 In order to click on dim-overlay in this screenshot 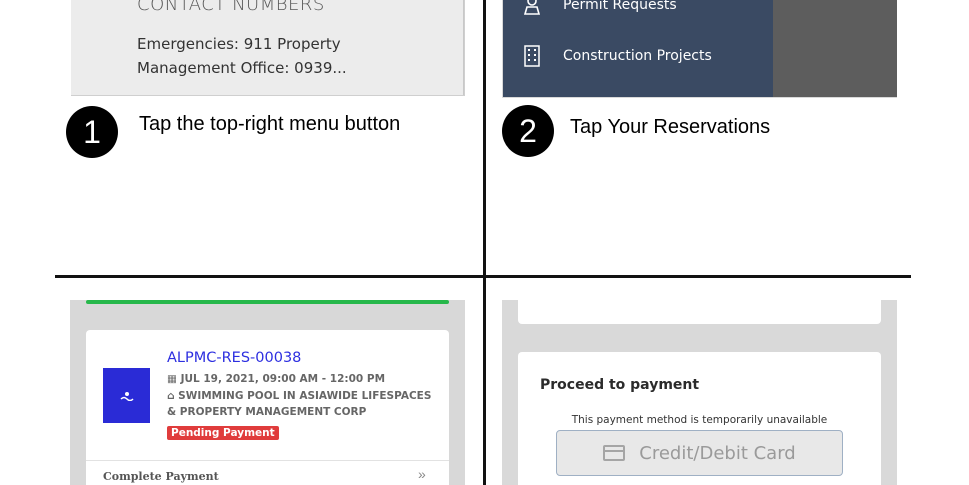, I will do `click(835, 48)`.